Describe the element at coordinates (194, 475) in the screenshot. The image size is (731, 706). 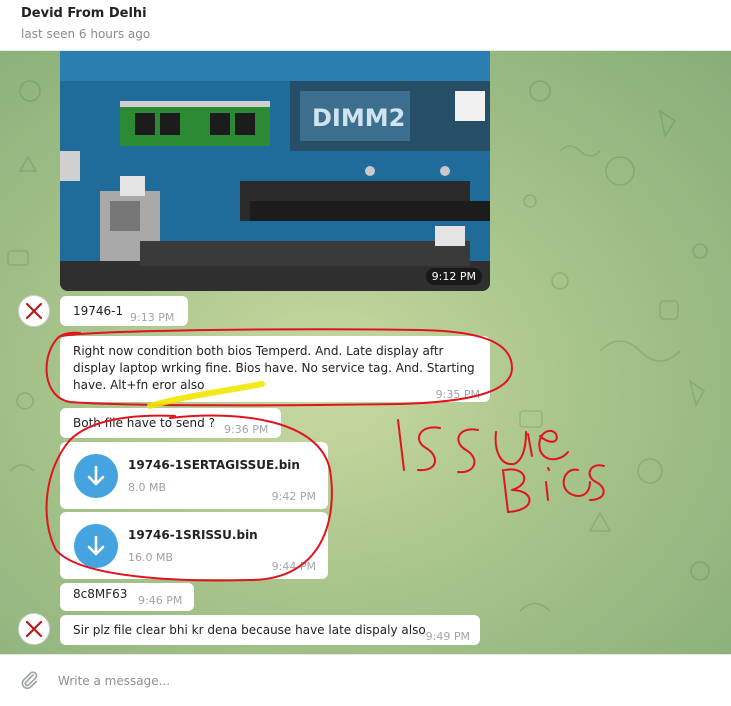
I see `file-message: 19746-1SERTAGISSUE.bin 8.0 MB 9:42 PM` at that location.